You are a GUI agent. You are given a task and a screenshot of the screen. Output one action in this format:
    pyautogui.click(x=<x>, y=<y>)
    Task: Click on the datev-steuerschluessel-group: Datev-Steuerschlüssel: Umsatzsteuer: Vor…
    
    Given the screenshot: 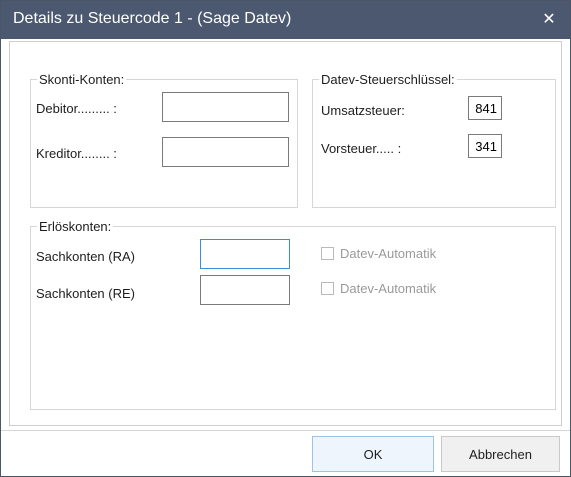 What is the action you would take?
    pyautogui.click(x=434, y=140)
    